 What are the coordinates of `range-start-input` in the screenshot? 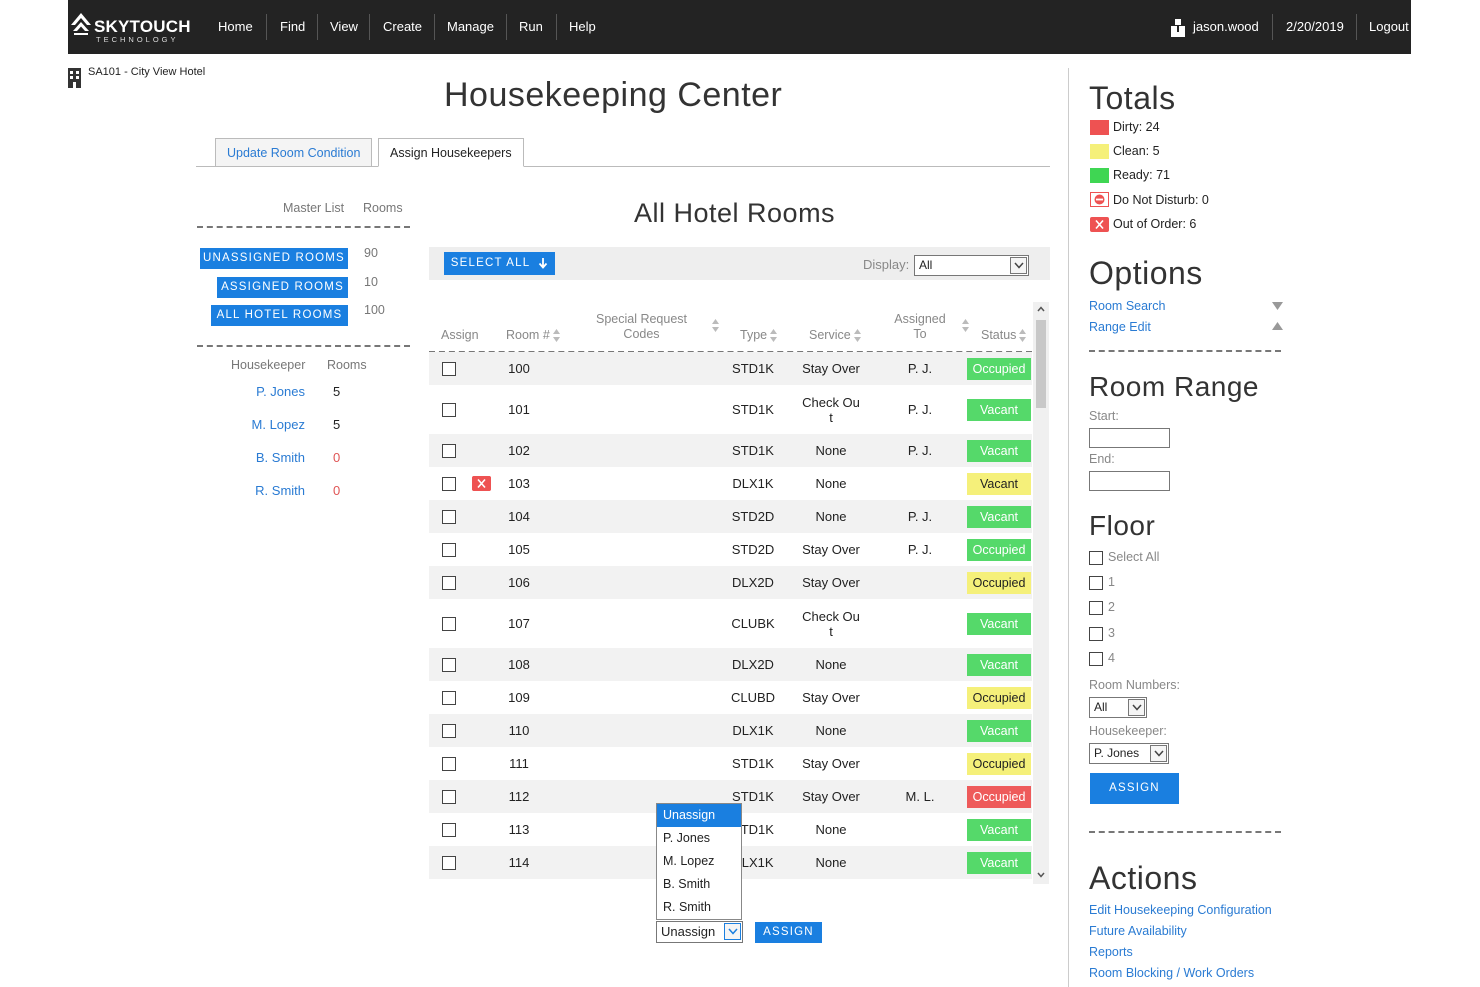 It's located at (1129, 438).